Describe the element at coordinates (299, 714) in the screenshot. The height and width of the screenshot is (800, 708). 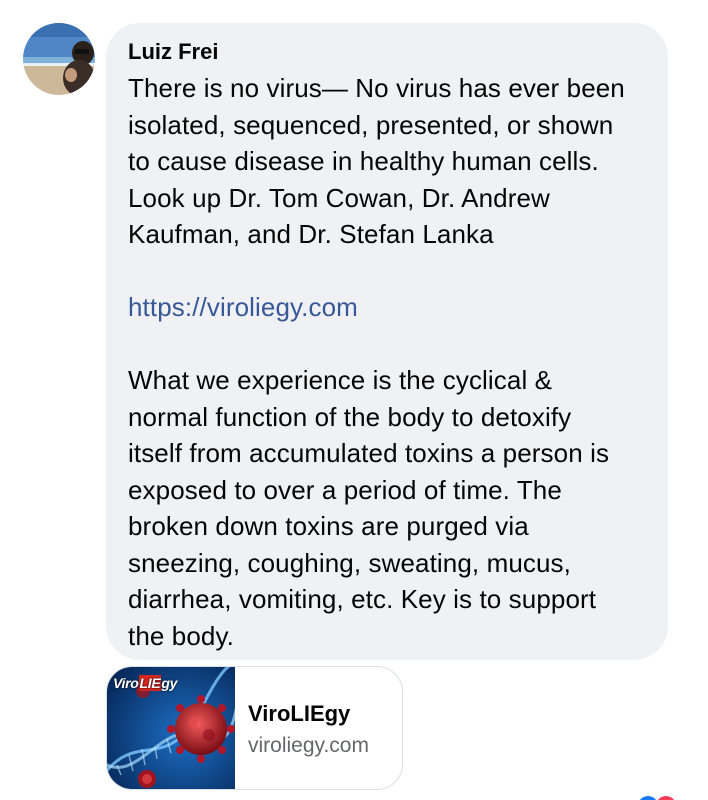
I see `link-preview-title: ViroLIEgy` at that location.